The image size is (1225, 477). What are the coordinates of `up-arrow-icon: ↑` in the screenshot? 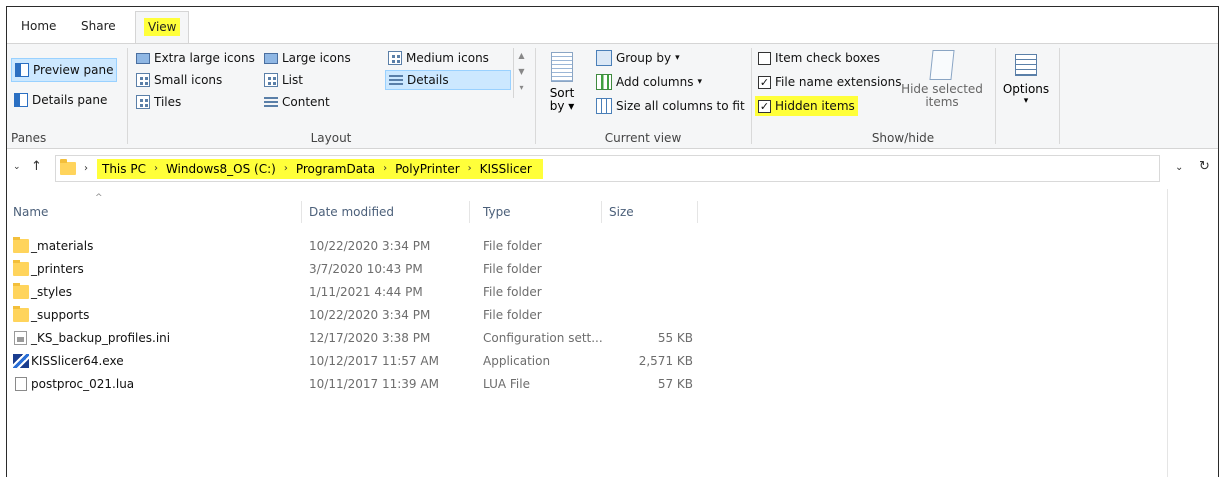 It's located at (36, 166).